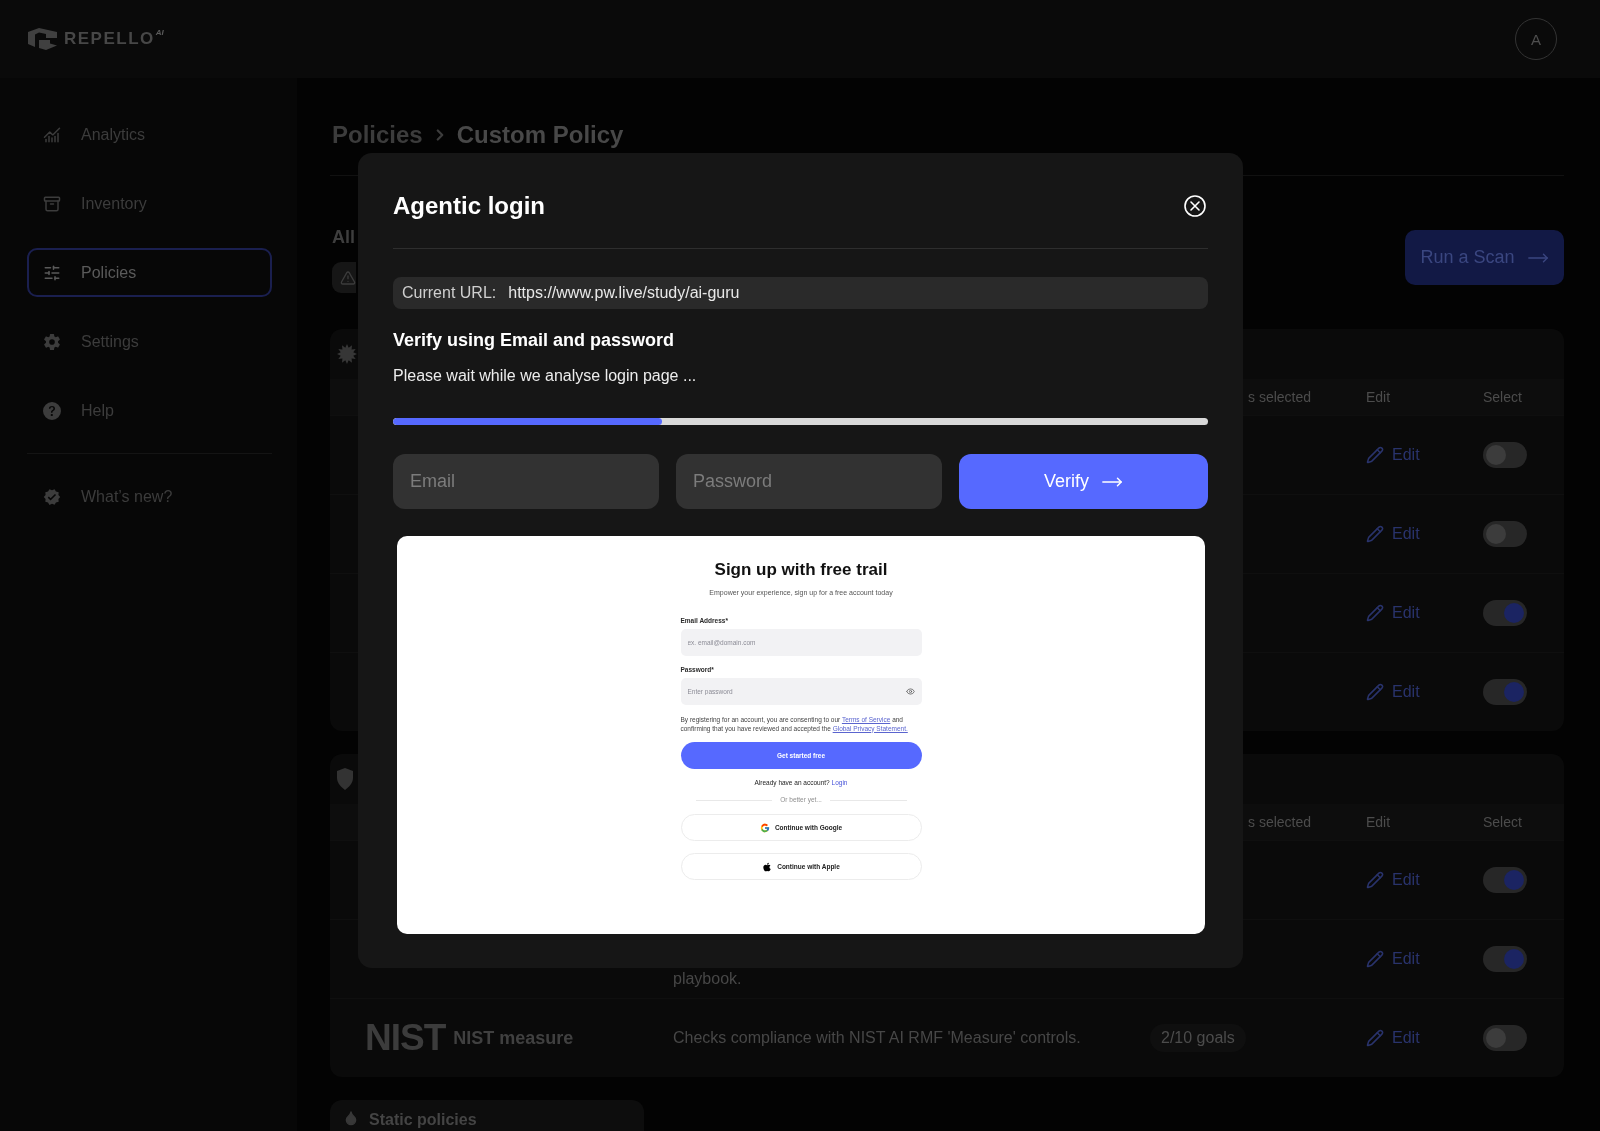 Image resolution: width=1600 pixels, height=1131 pixels. What do you see at coordinates (52, 496) in the screenshot?
I see `verified-badge-icon` at bounding box center [52, 496].